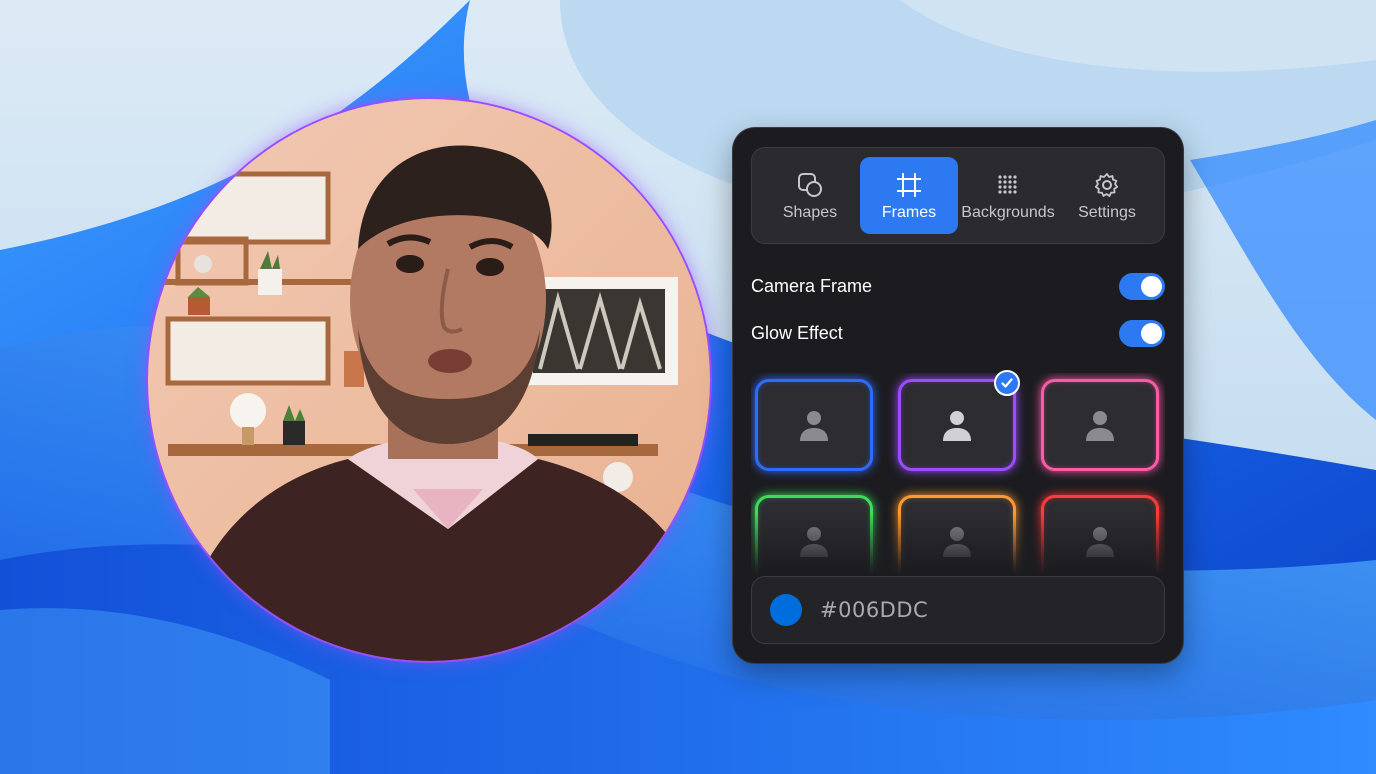 This screenshot has height=774, width=1376. What do you see at coordinates (812, 285) in the screenshot?
I see `camera-frame-label: Camera Frame` at bounding box center [812, 285].